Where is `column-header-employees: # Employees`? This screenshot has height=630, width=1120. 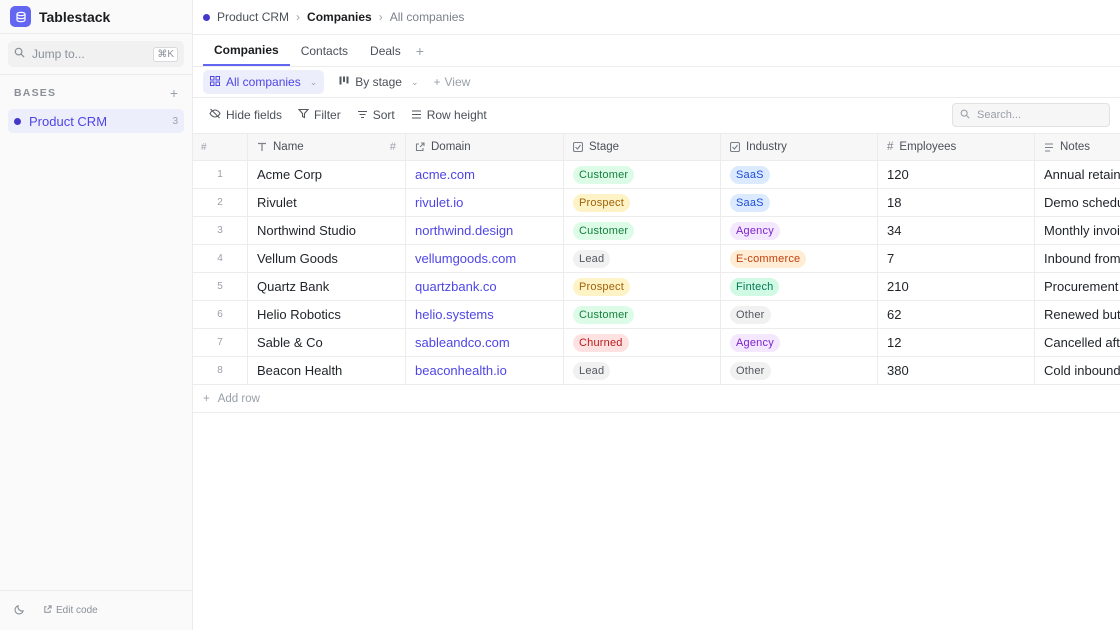
column-header-employees: # Employees is located at coordinates (956, 147).